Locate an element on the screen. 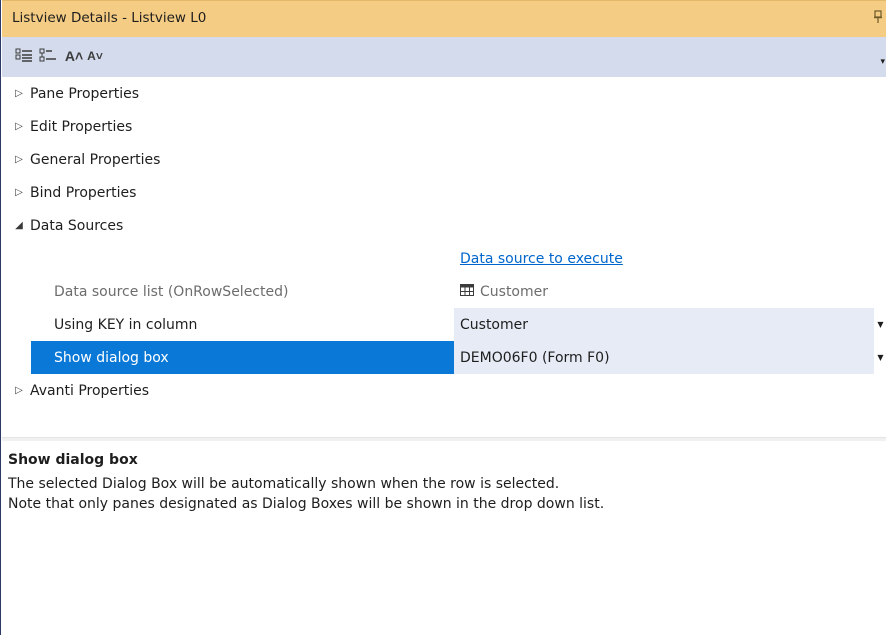  property-row-using-key: Using KEY in column Customer ▼ is located at coordinates (444, 324).